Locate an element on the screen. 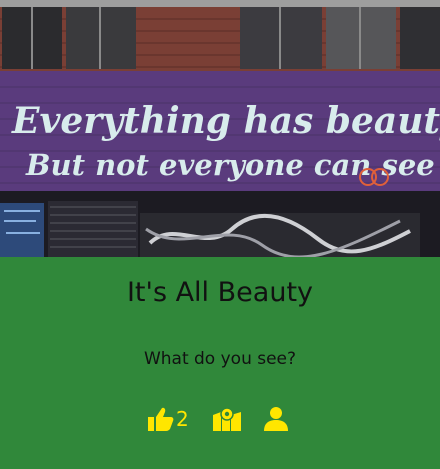 This screenshot has height=469, width=440. user-button is located at coordinates (276, 419).